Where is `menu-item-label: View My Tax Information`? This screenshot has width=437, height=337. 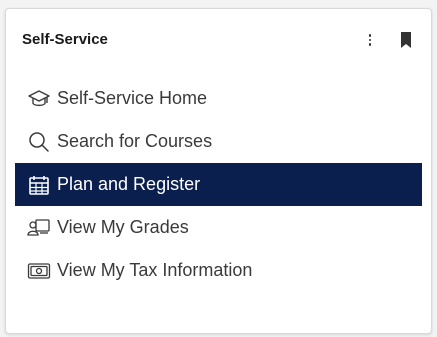 menu-item-label: View My Tax Information is located at coordinates (155, 270).